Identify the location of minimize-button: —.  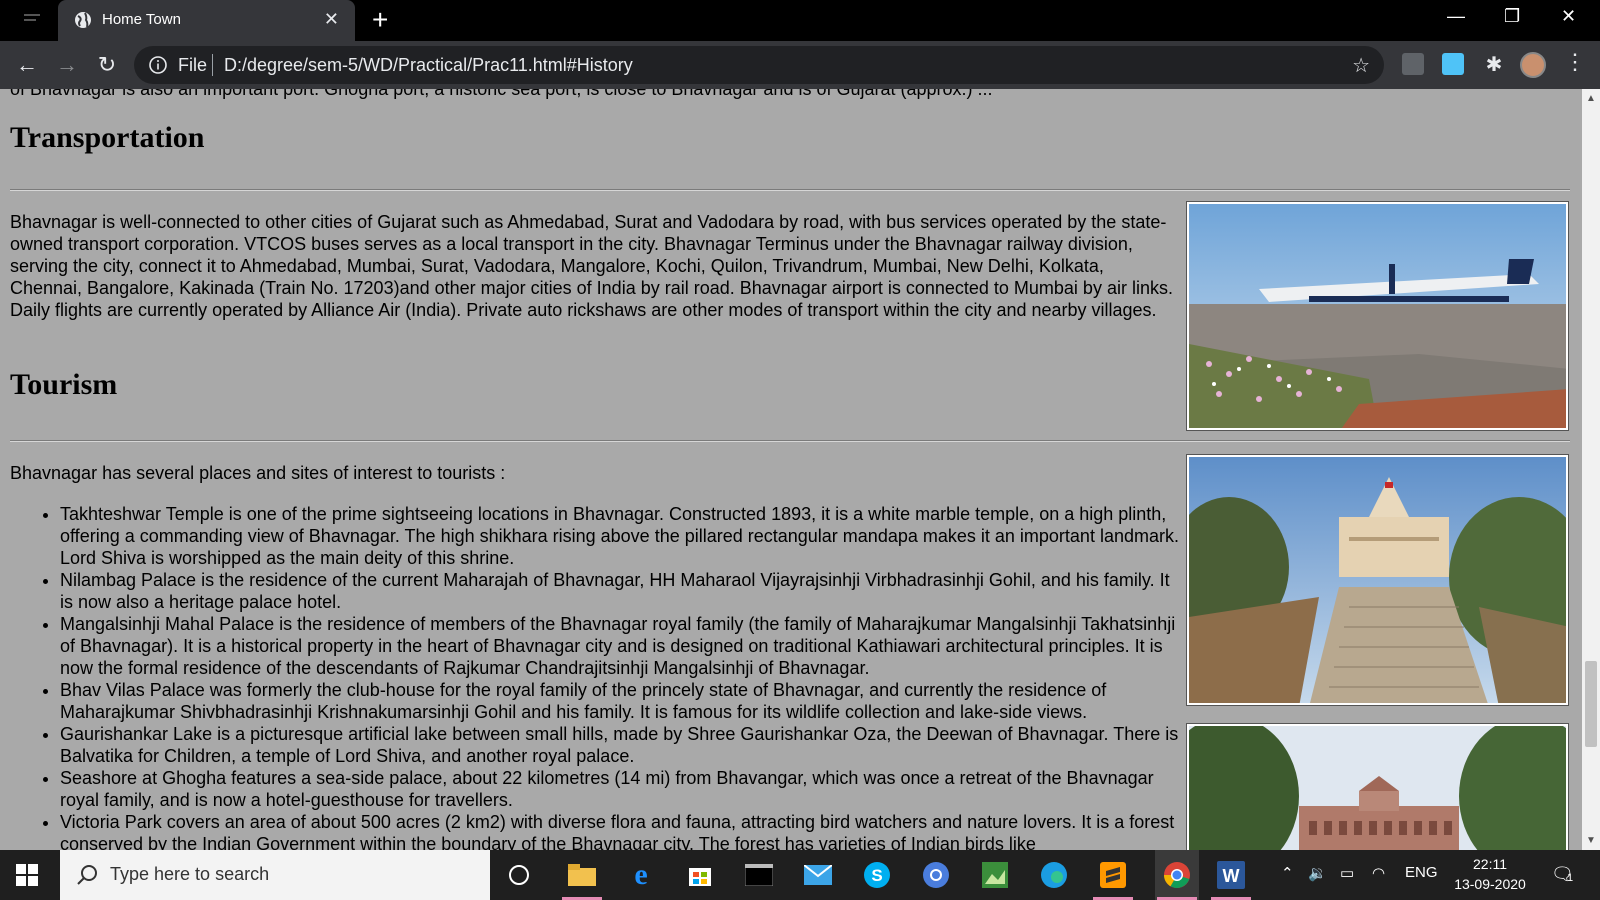
(1456, 16).